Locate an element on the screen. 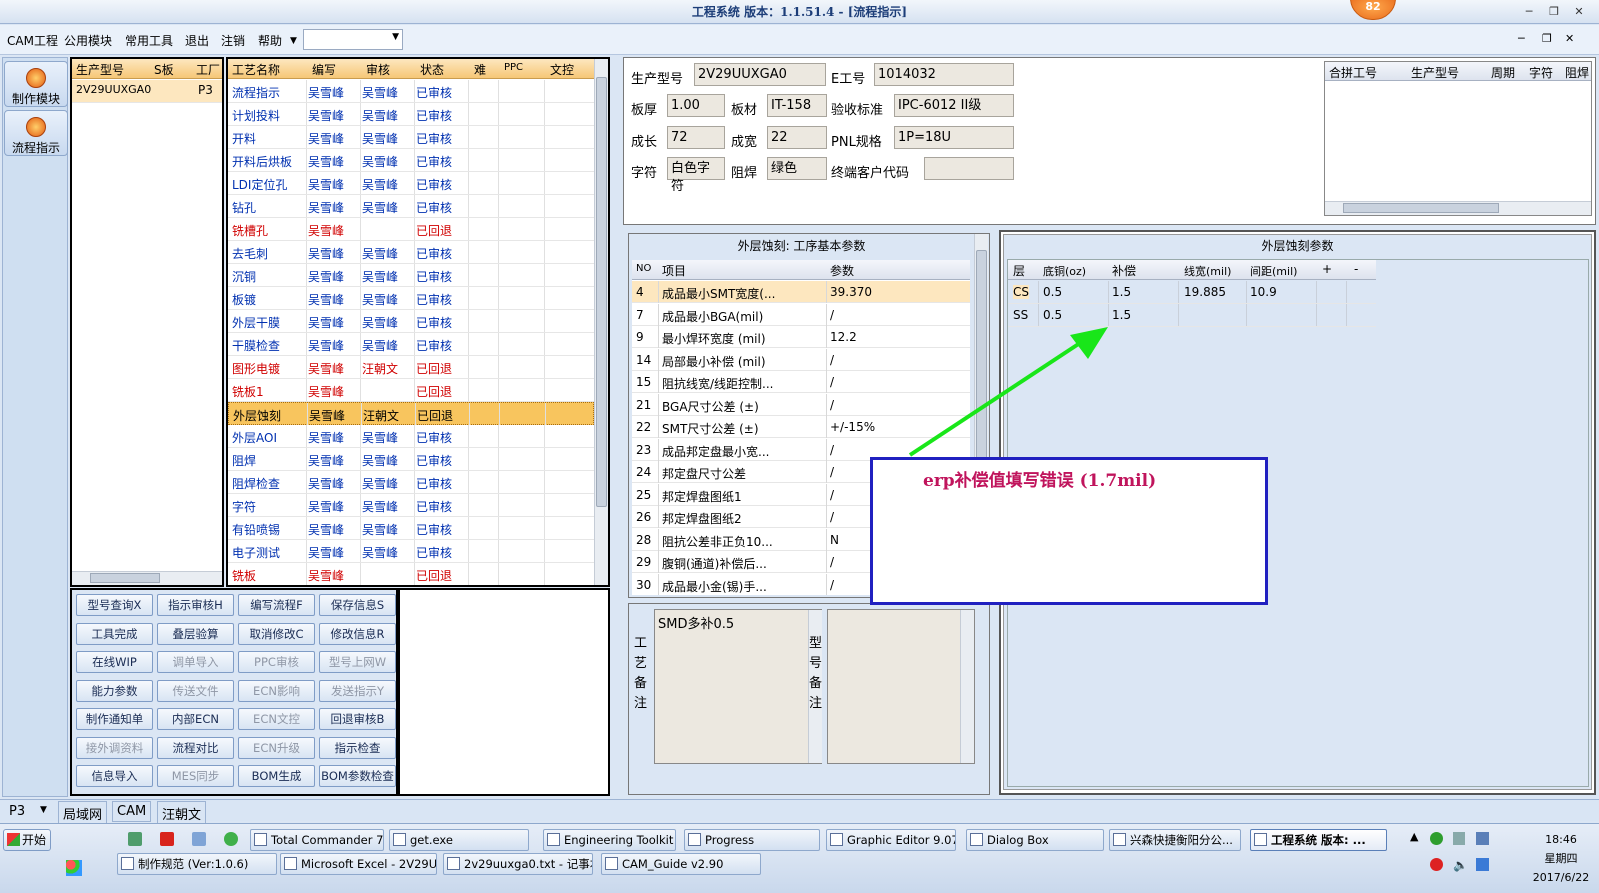  function-button: 内部ECN is located at coordinates (195, 719).